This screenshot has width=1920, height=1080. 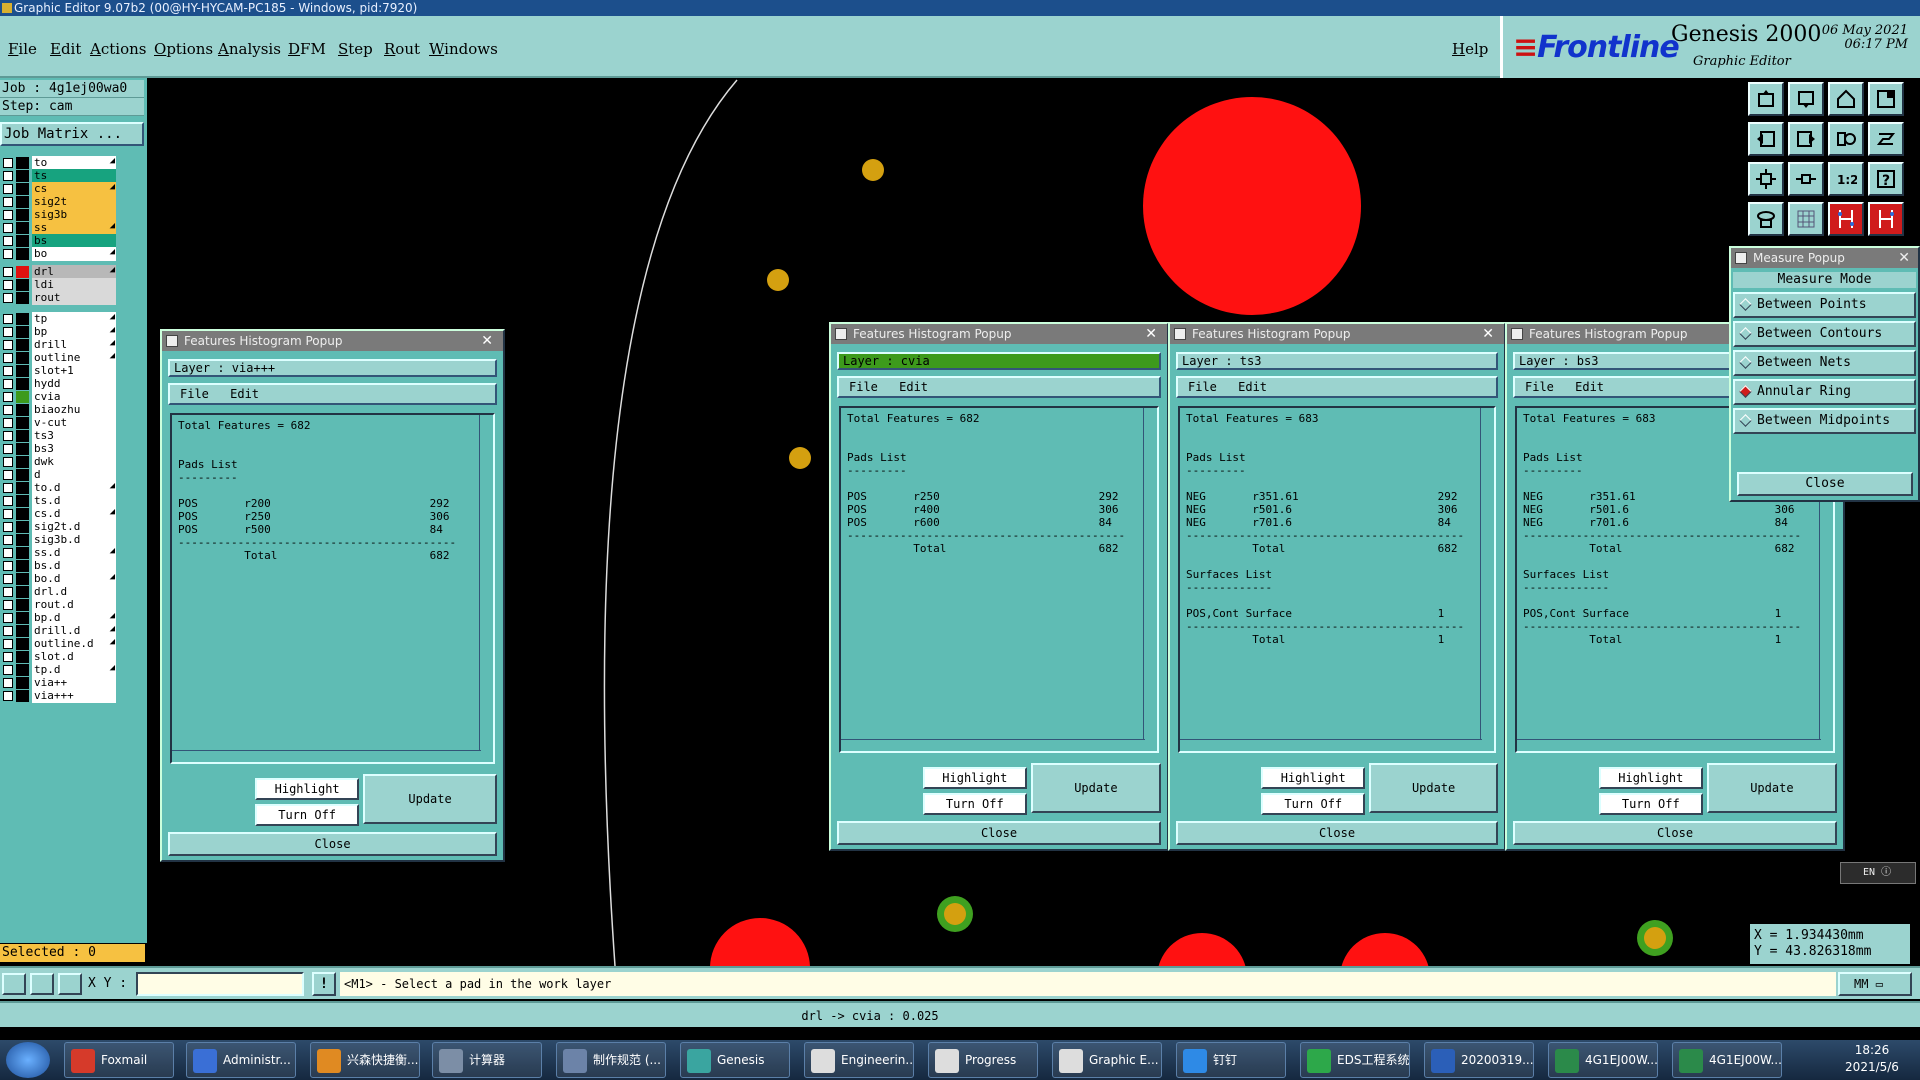 I want to click on layer-row: cs ◢, so click(x=59, y=189).